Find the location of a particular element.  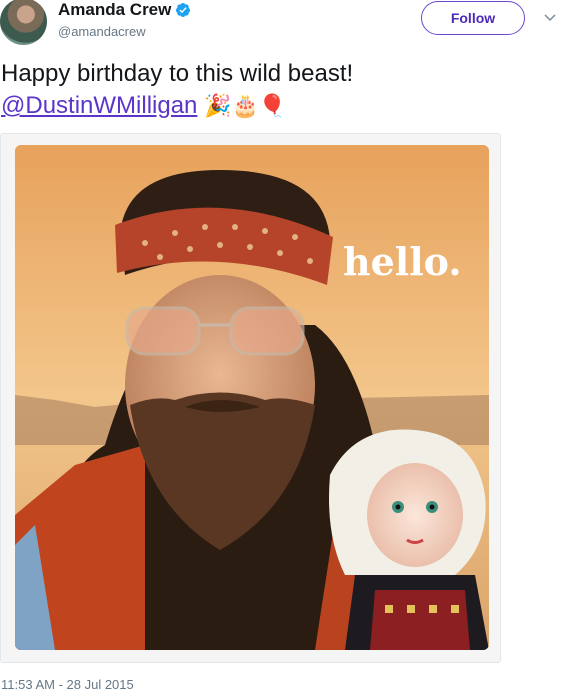

tweet-header: Amanda Crew @amandacrew Follow is located at coordinates (282, 25).